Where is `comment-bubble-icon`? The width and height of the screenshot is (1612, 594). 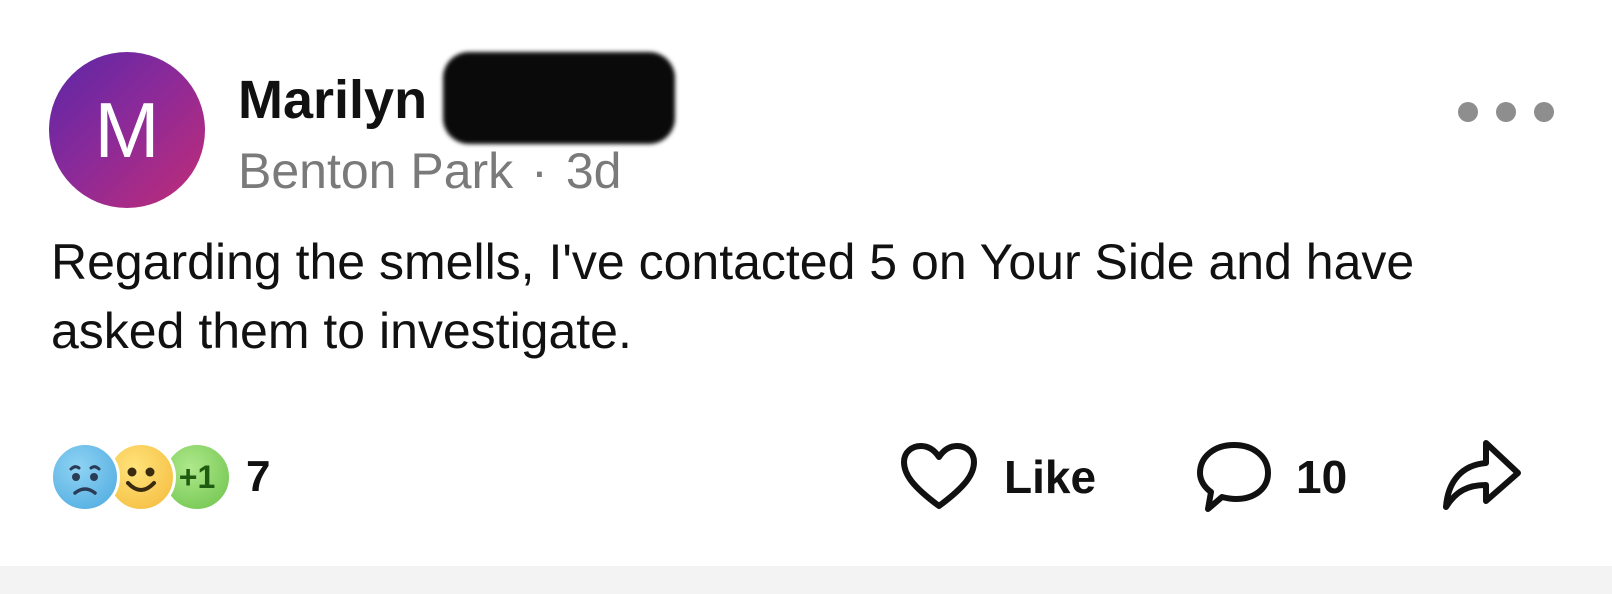
comment-bubble-icon is located at coordinates (1234, 477).